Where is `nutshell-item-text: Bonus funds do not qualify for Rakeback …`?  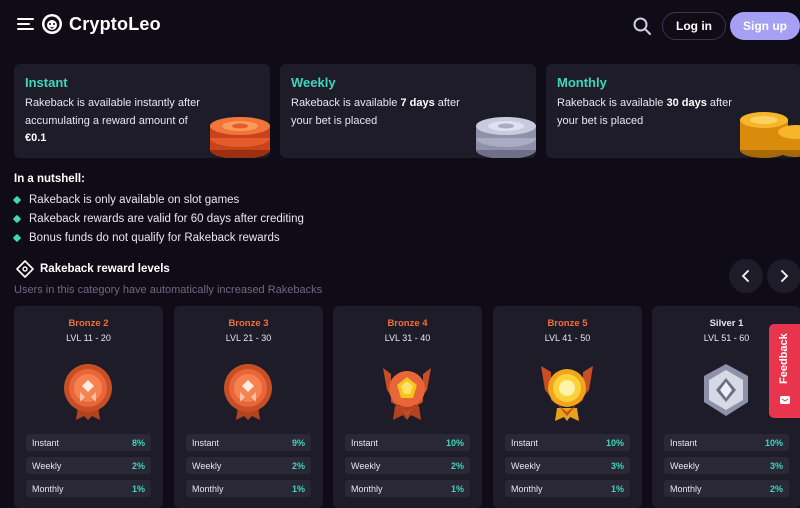 nutshell-item-text: Bonus funds do not qualify for Rakeback … is located at coordinates (154, 238).